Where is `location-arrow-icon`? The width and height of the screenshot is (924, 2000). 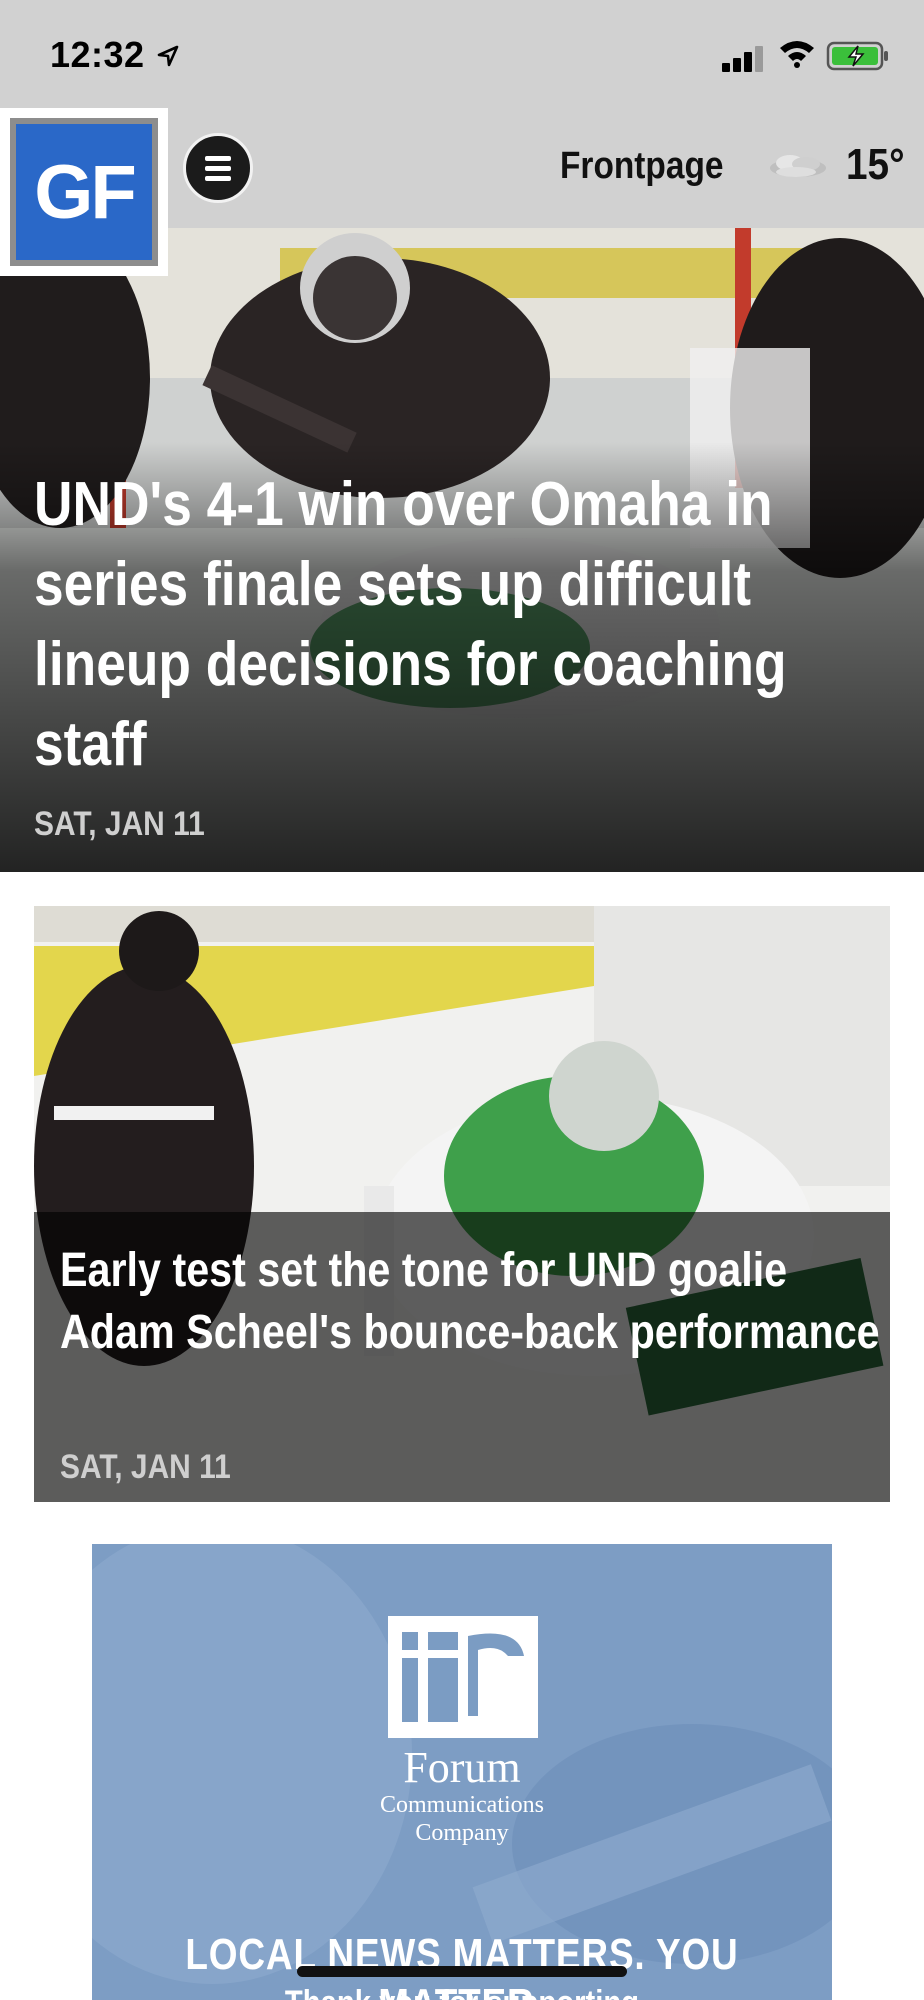 location-arrow-icon is located at coordinates (168, 56).